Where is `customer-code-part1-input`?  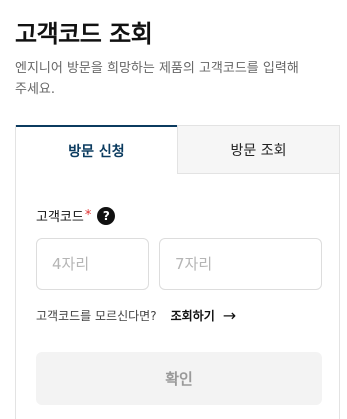 customer-code-part1-input is located at coordinates (92, 264).